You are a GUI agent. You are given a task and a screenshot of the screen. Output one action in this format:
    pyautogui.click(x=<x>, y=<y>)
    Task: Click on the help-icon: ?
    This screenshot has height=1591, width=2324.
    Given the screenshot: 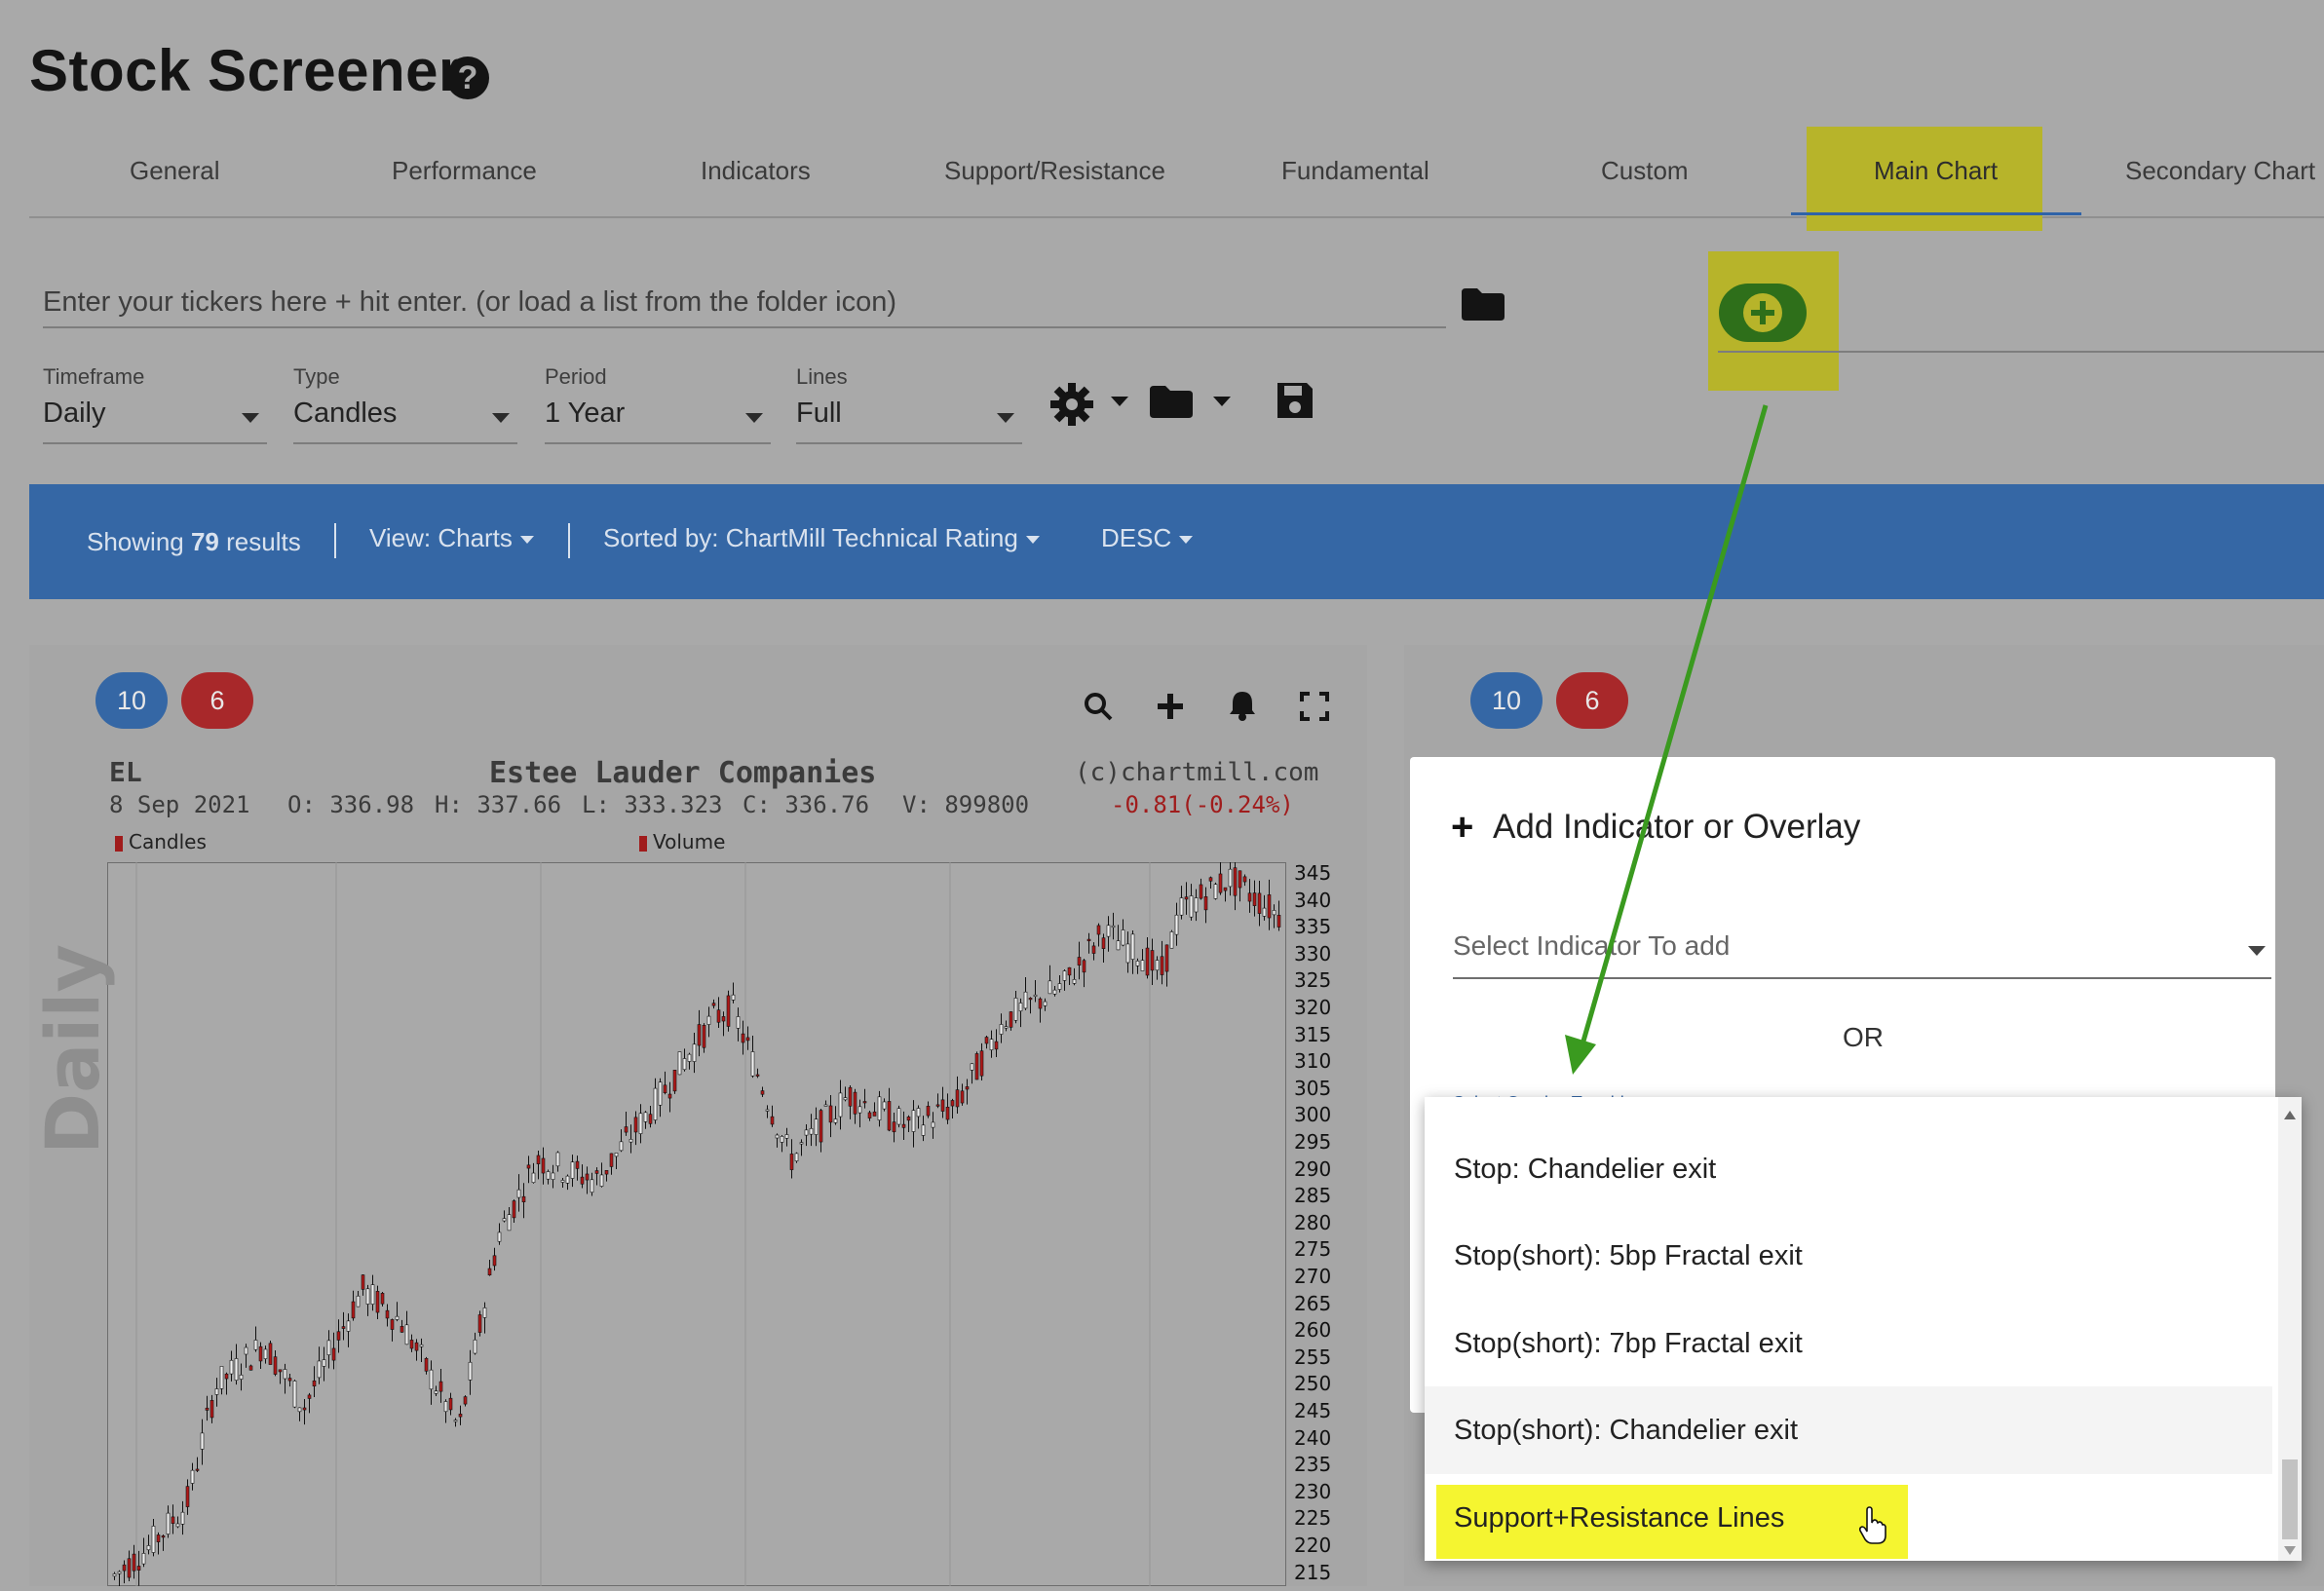 What is the action you would take?
    pyautogui.click(x=468, y=78)
    